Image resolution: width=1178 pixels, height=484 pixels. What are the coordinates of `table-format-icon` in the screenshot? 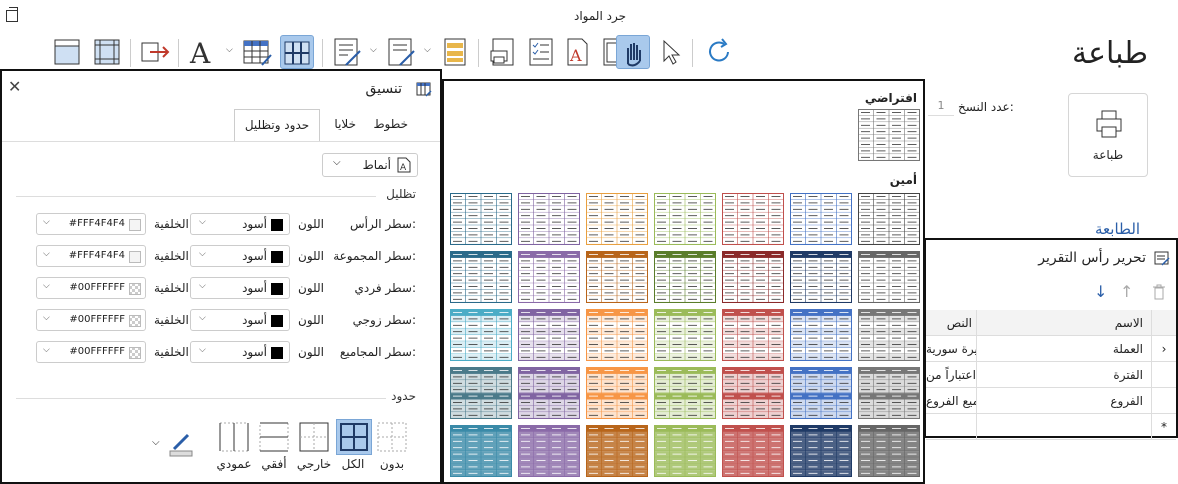 It's located at (257, 52).